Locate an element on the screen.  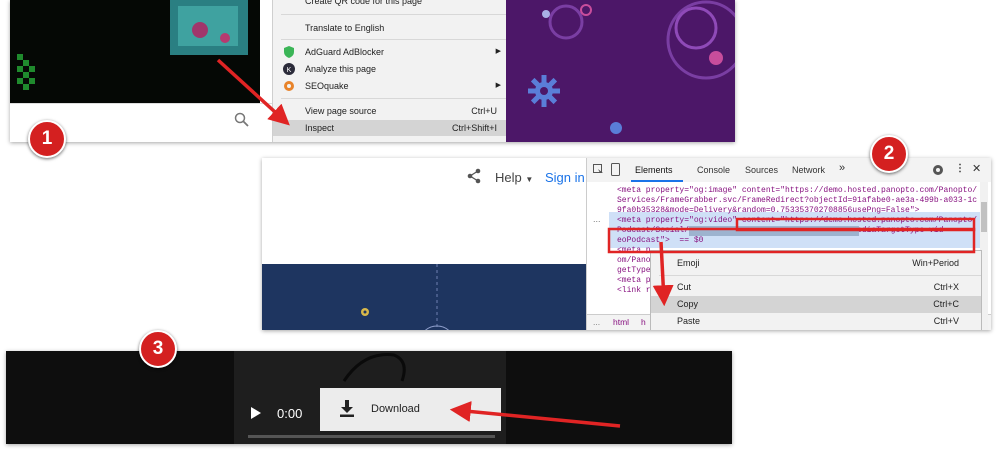
url-highlight-box-lower is located at coordinates (791, 240).